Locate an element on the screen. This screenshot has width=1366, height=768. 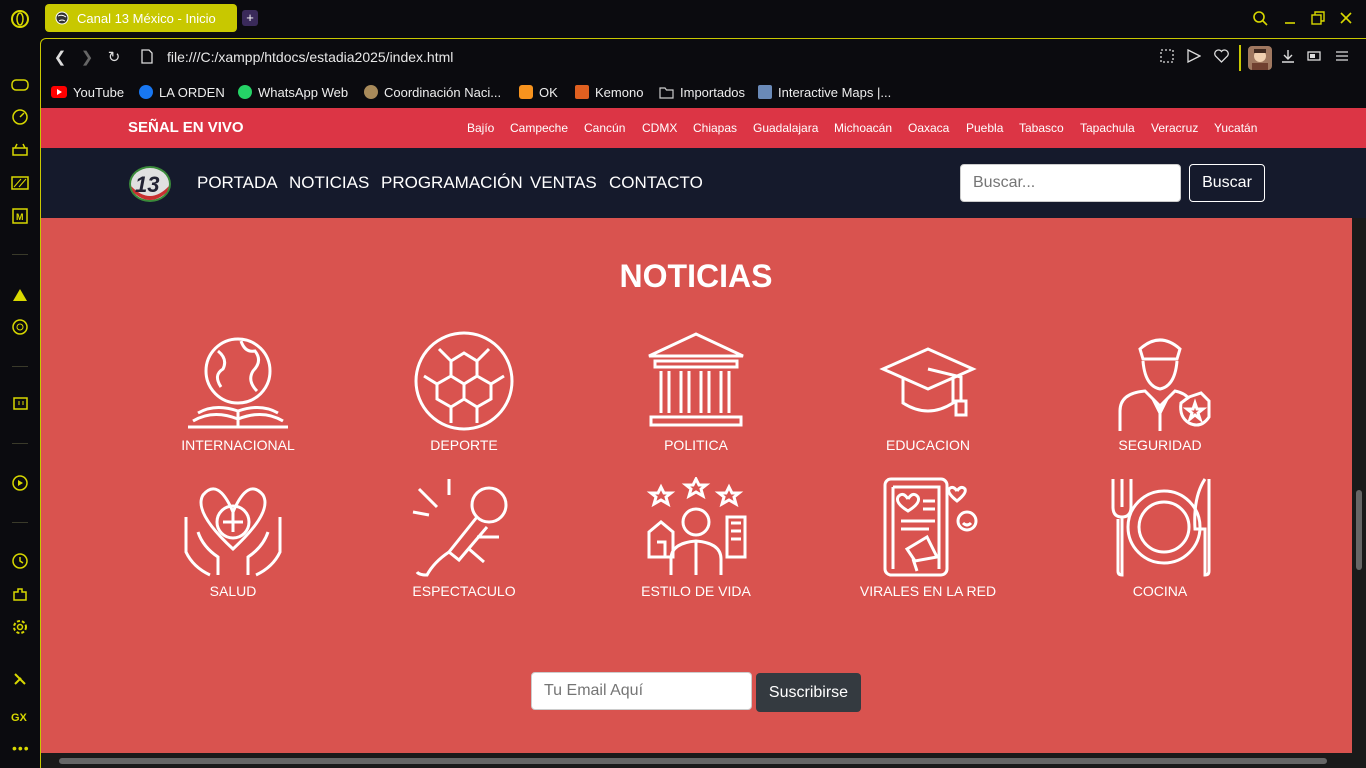
email-input is located at coordinates (641, 691).